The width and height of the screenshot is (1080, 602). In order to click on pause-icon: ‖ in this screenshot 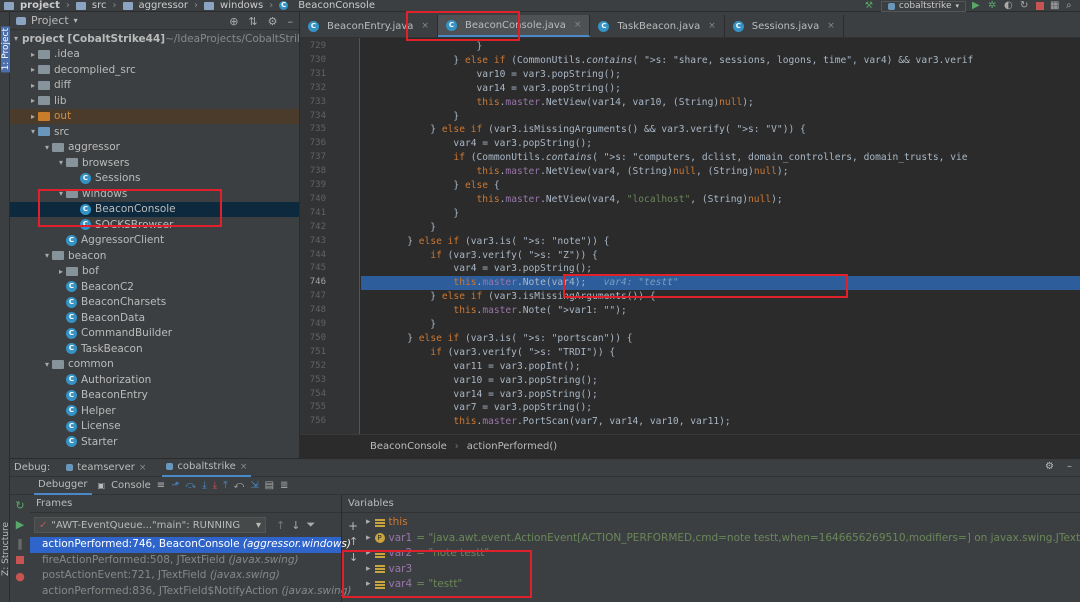, I will do `click(20, 543)`.